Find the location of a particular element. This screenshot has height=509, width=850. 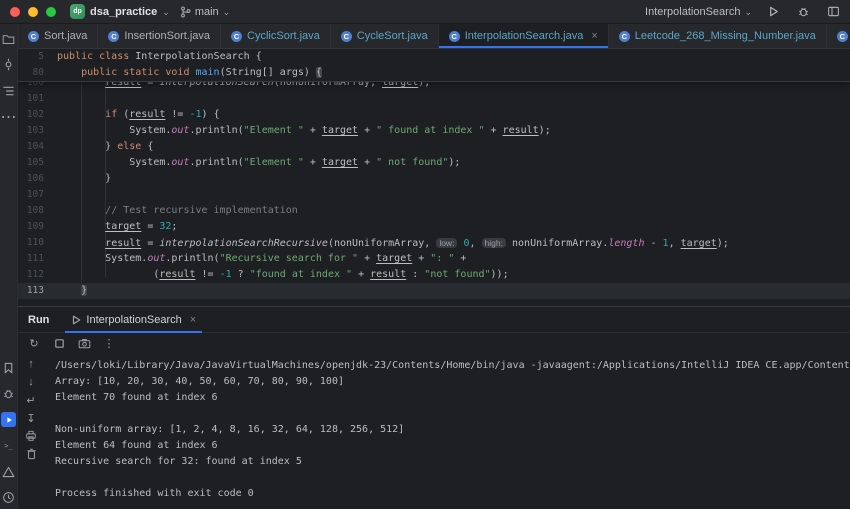

line-number: 107 is located at coordinates (35, 194).